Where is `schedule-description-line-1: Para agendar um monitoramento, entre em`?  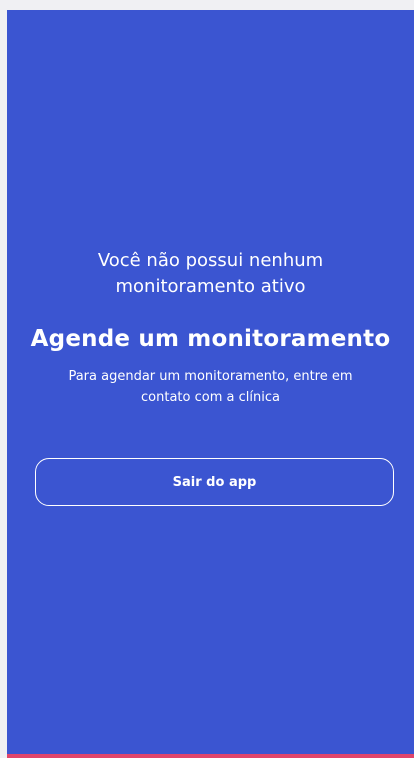
schedule-description-line-1: Para agendar um monitoramento, entre em is located at coordinates (210, 376).